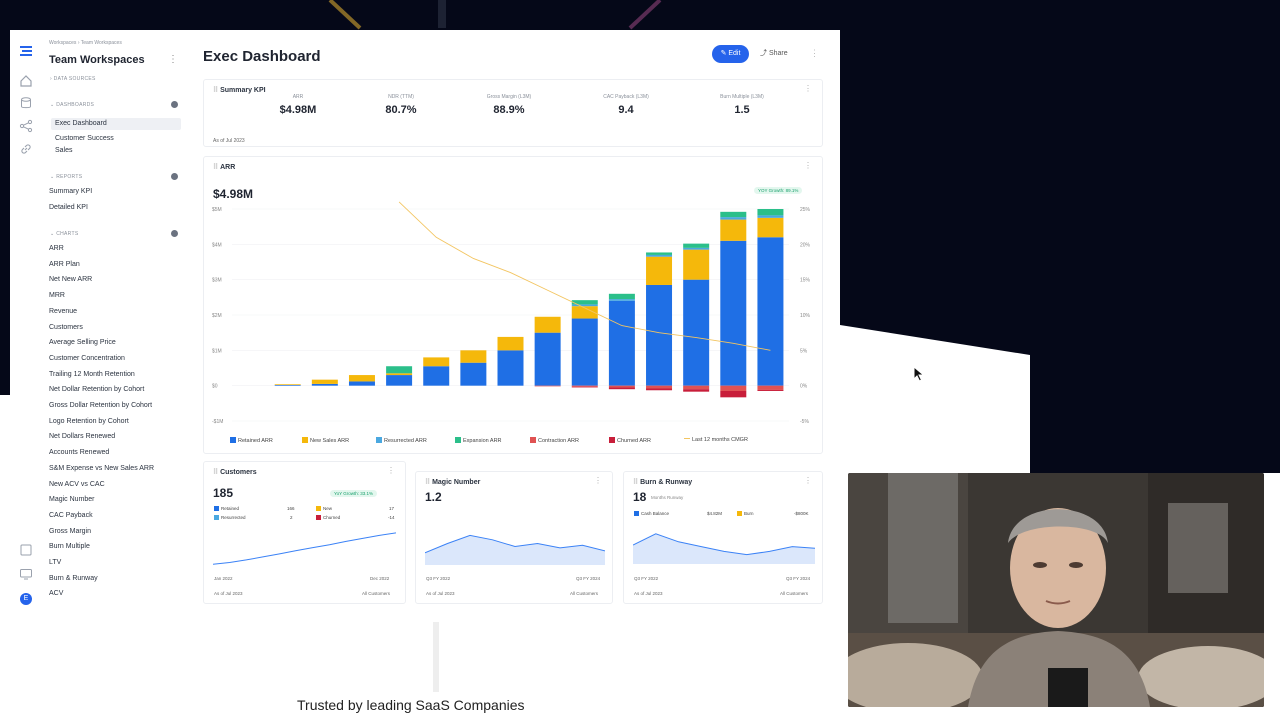 The height and width of the screenshot is (720, 1280). What do you see at coordinates (71, 515) in the screenshot?
I see `sidebar-item-chart: CAC Payback` at bounding box center [71, 515].